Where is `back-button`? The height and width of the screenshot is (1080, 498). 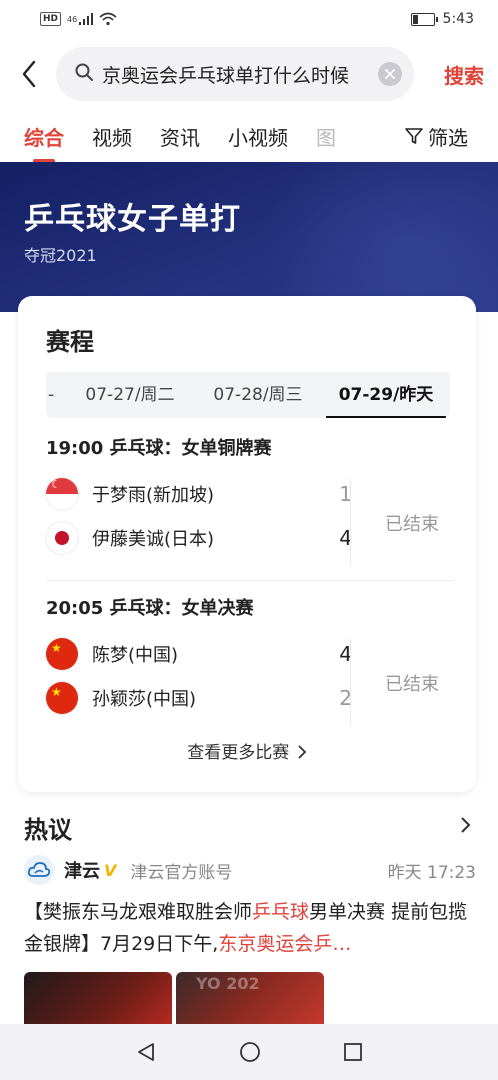
back-button is located at coordinates (29, 74).